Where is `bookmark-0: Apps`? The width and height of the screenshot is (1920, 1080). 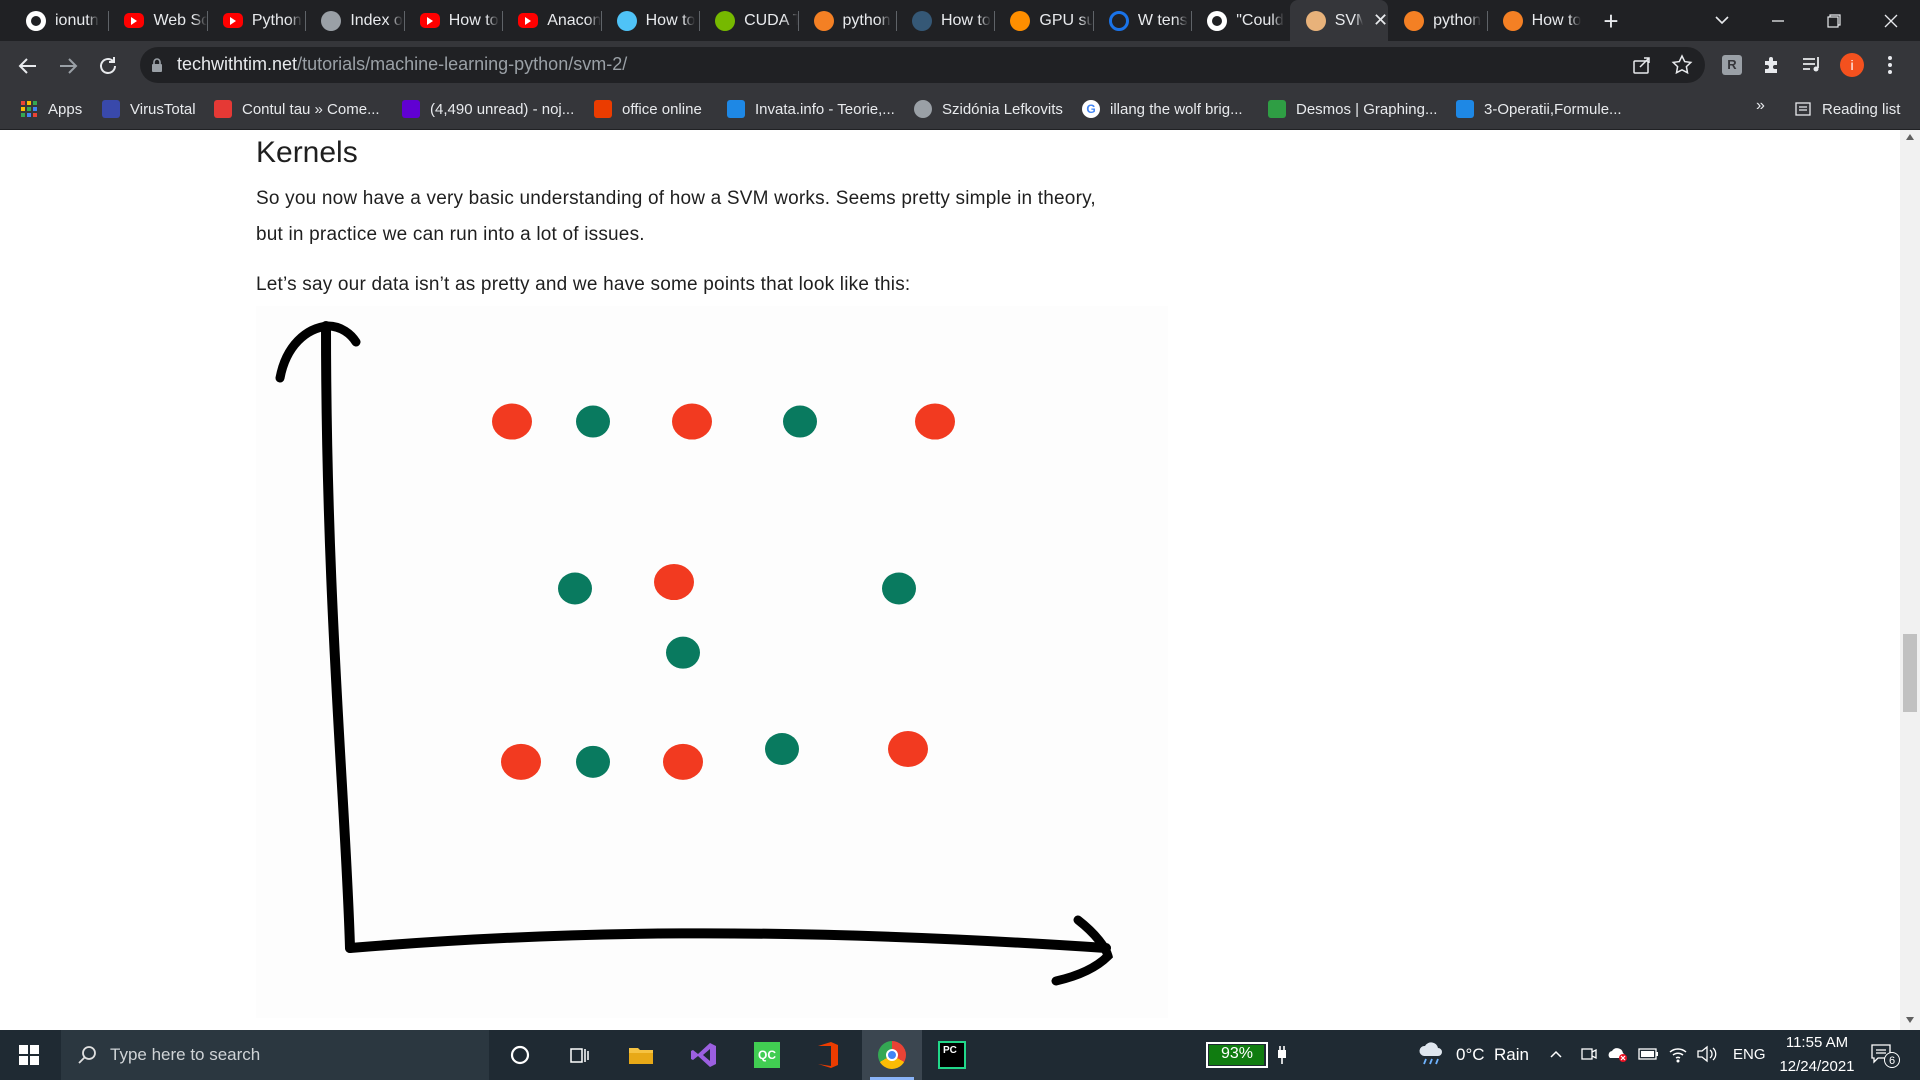 bookmark-0: Apps is located at coordinates (51, 109).